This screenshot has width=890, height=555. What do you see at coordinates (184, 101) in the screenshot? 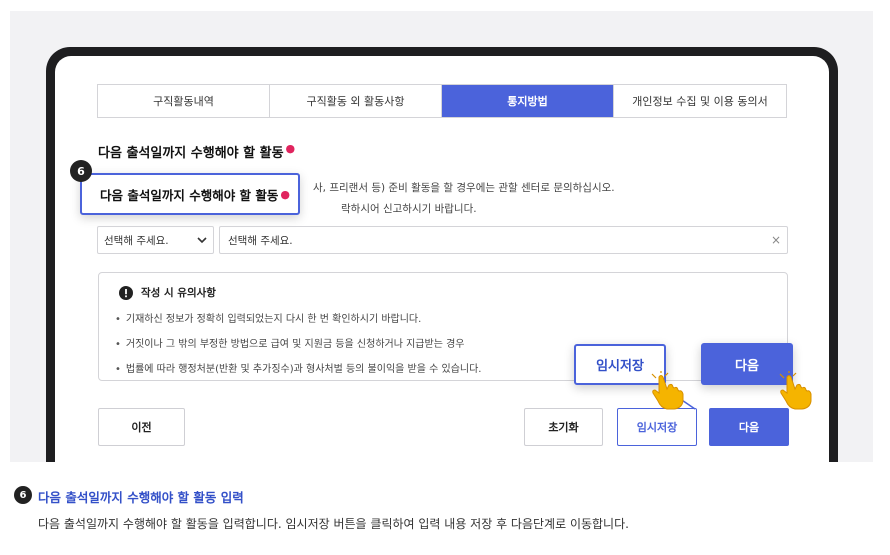
I see `tab-job-search-history: 구직활동내역` at bounding box center [184, 101].